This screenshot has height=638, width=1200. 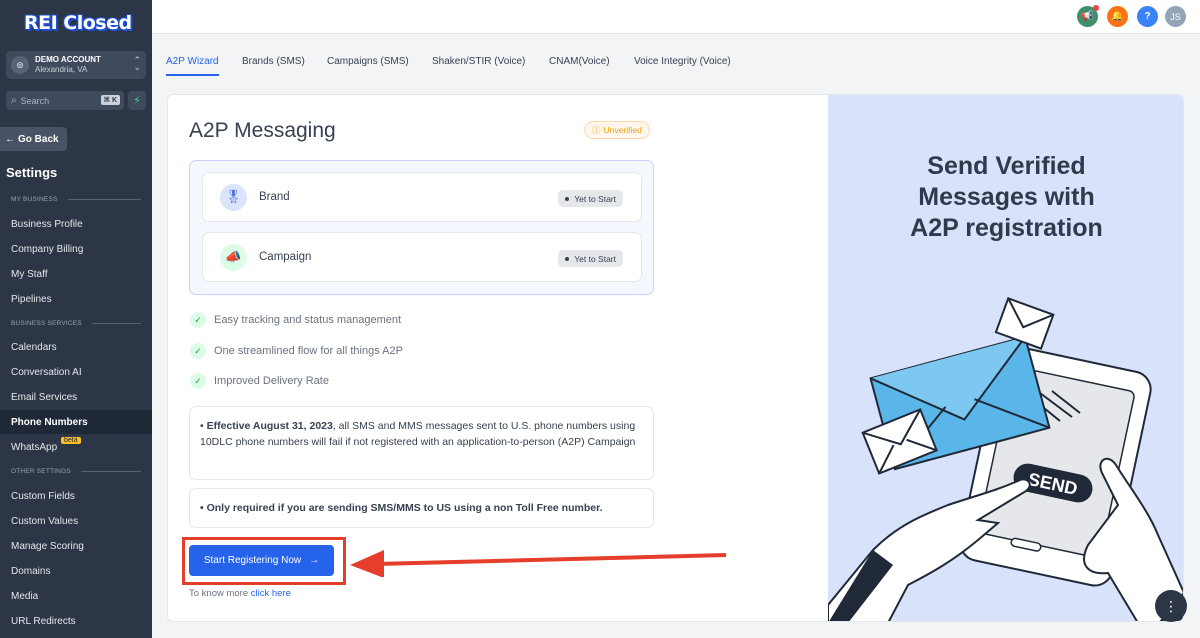 What do you see at coordinates (617, 130) in the screenshot?
I see `status-badge: ⓘ Unverified` at bounding box center [617, 130].